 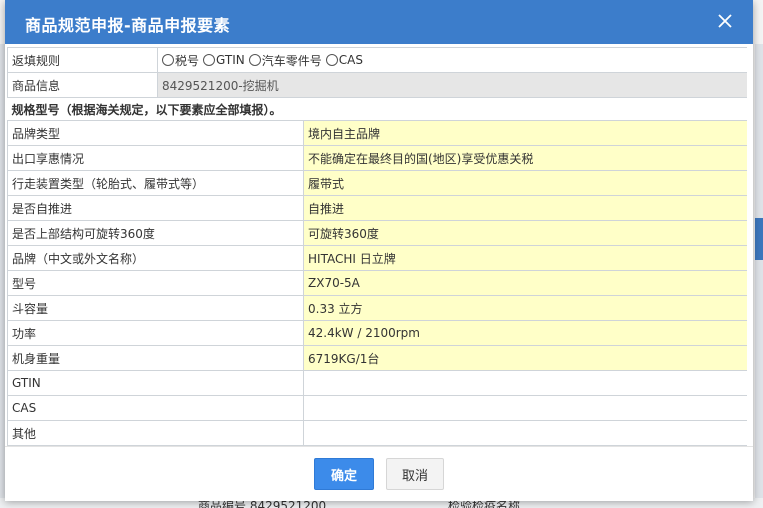 What do you see at coordinates (725, 21) in the screenshot?
I see `close-icon` at bounding box center [725, 21].